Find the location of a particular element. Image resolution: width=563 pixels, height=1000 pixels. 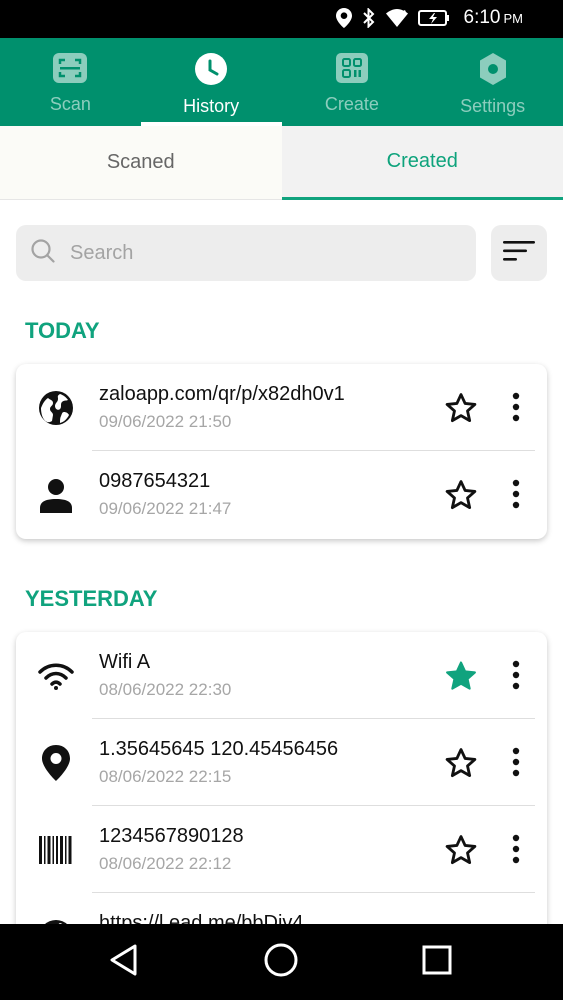

back-triangle-icon is located at coordinates (124, 962).